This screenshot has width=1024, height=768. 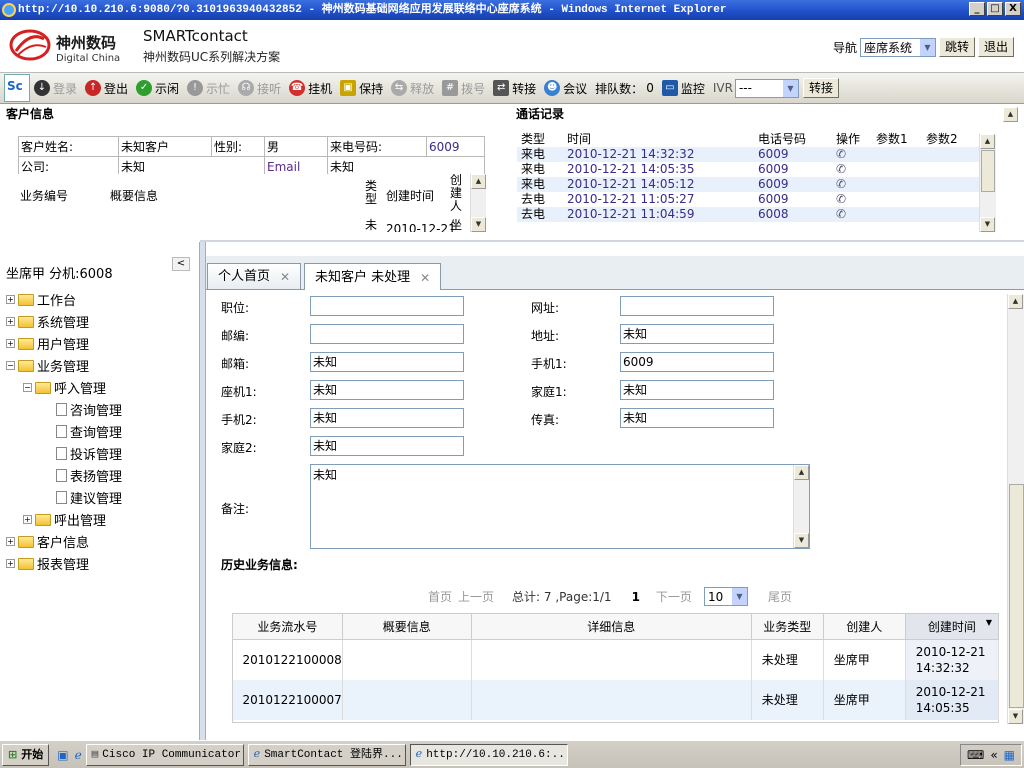 I want to click on network-icon: ▦, so click(x=1009, y=755).